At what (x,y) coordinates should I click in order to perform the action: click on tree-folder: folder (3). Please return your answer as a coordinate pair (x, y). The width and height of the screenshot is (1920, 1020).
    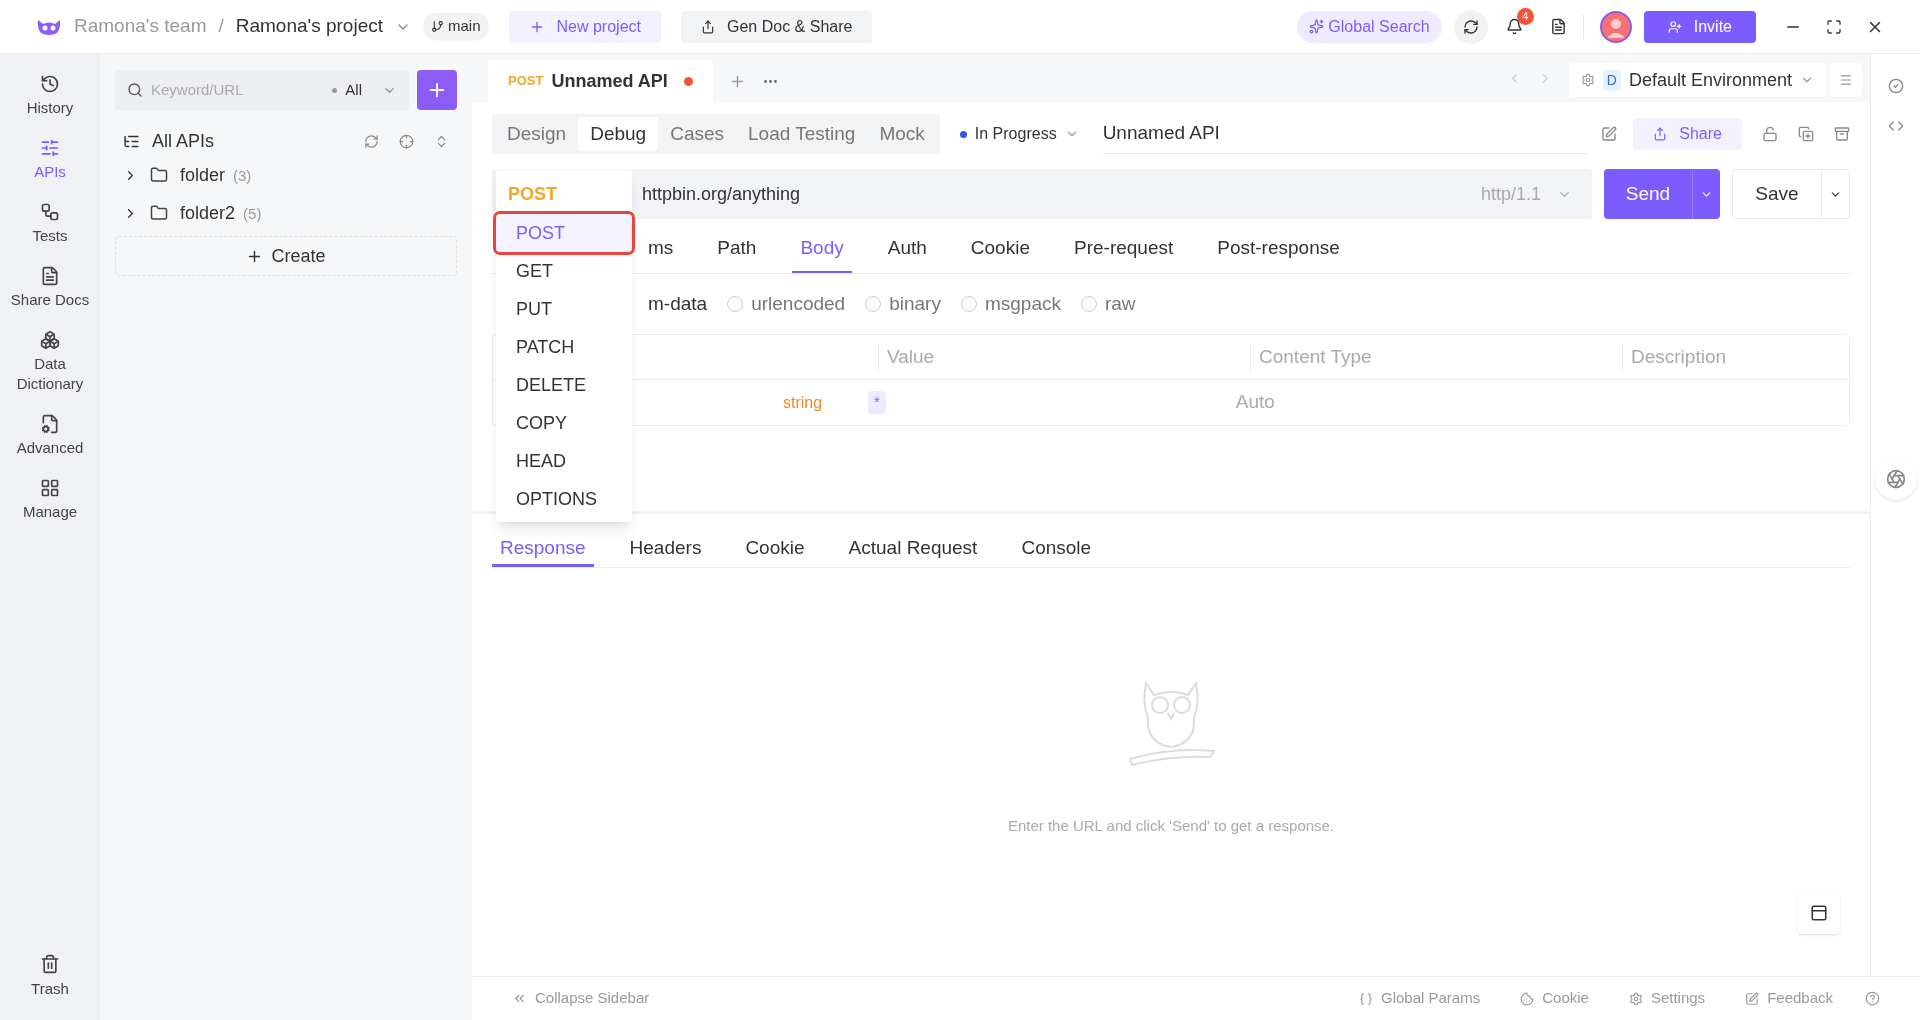
    Looking at the image, I should click on (286, 175).